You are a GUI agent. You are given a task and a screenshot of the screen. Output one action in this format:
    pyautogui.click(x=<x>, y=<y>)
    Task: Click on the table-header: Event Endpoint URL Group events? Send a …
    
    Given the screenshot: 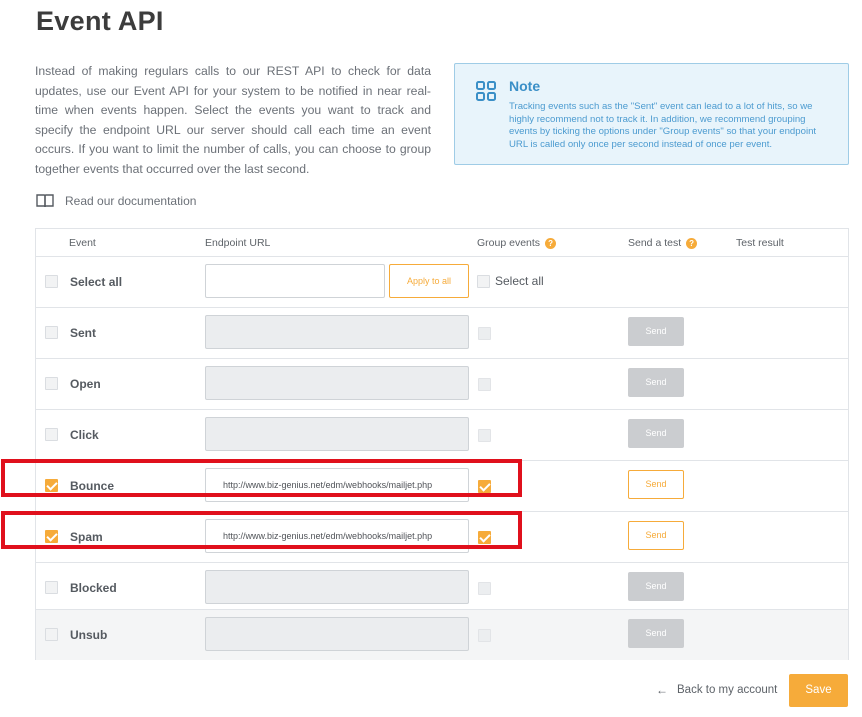 What is the action you would take?
    pyautogui.click(x=442, y=242)
    